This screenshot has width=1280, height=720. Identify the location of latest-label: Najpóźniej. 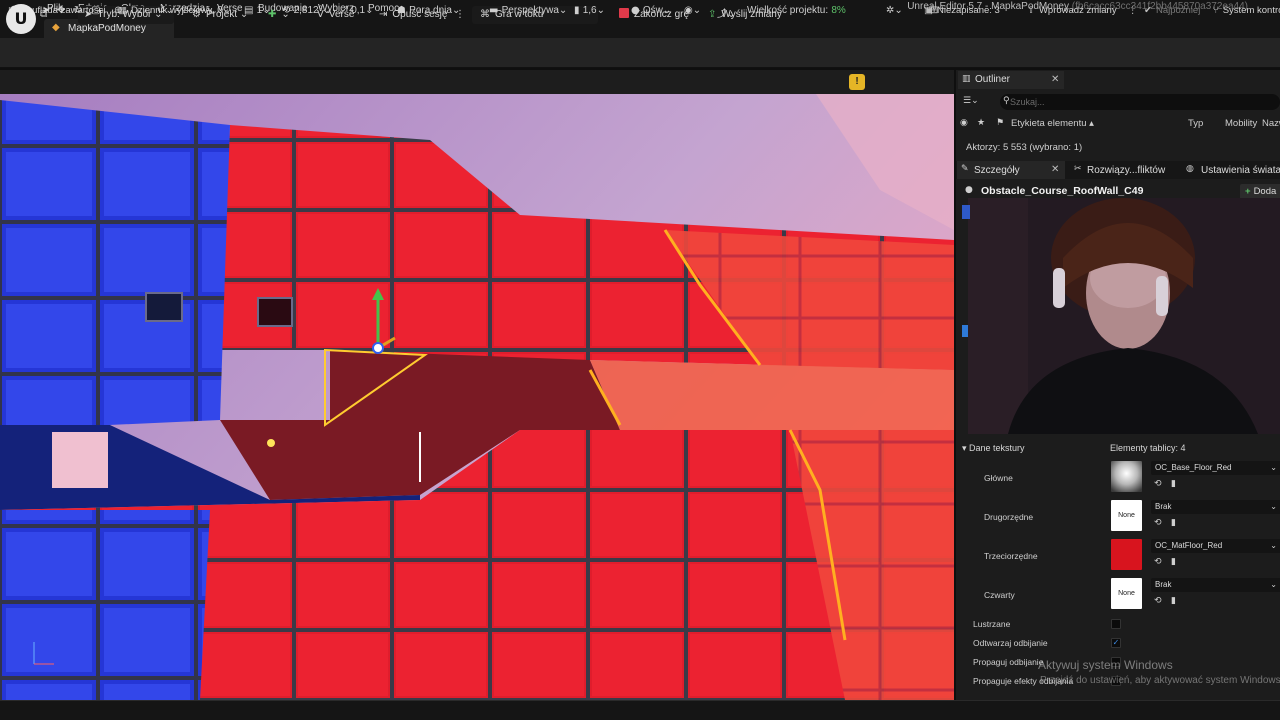
(1178, 10).